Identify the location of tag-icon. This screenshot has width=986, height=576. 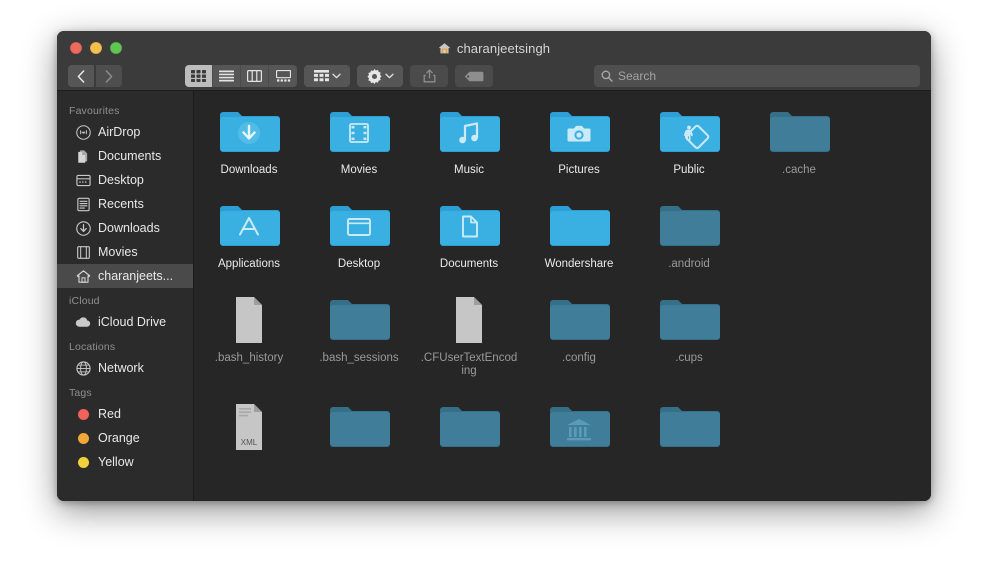
(474, 76).